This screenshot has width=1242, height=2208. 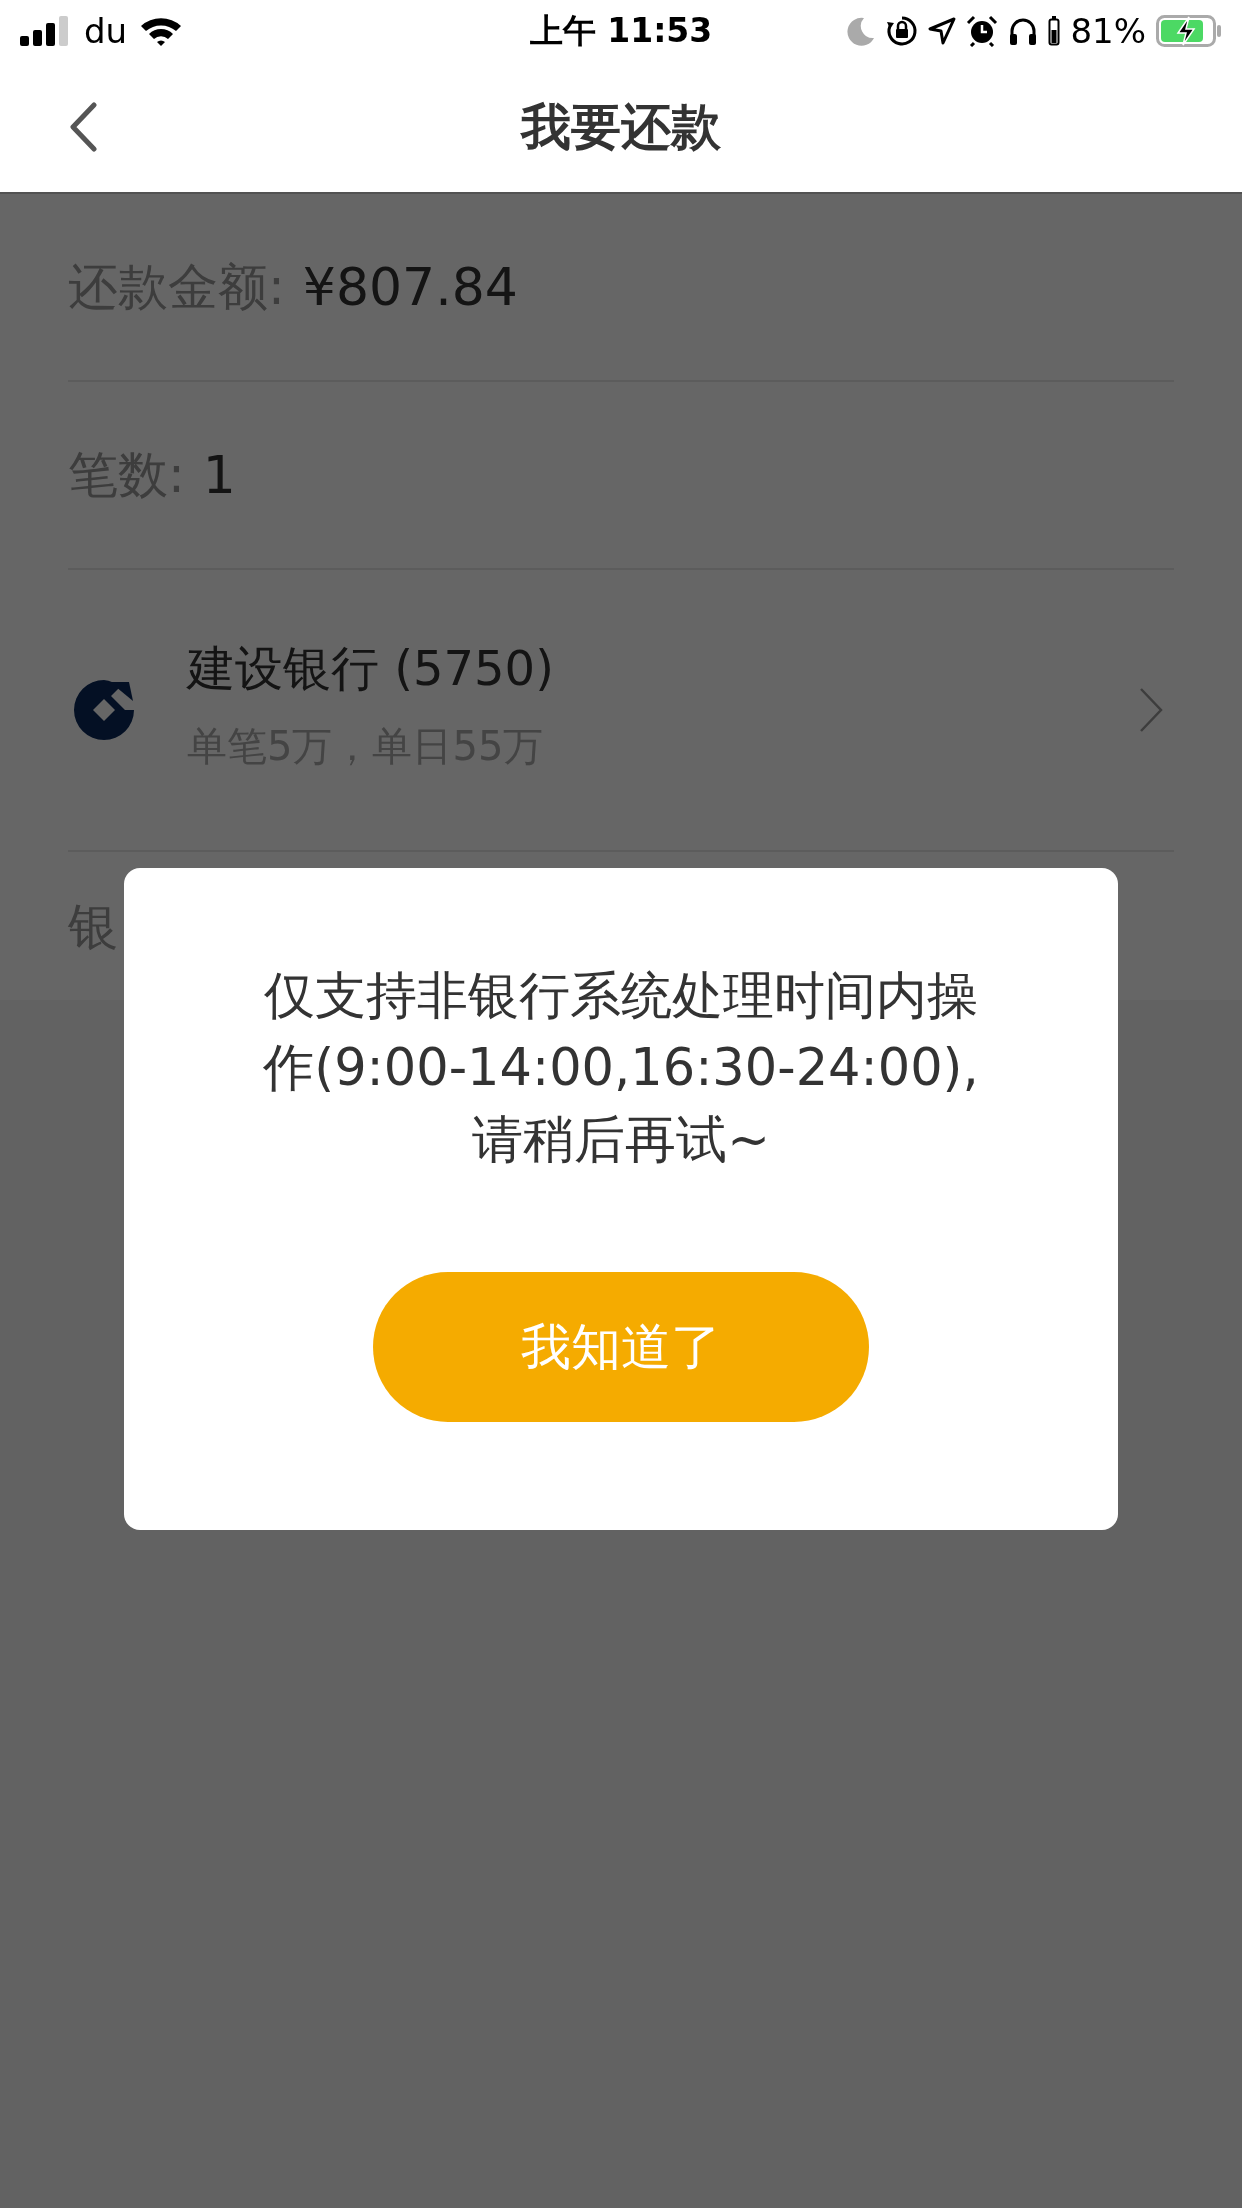 I want to click on wifi-icon, so click(x=161, y=31).